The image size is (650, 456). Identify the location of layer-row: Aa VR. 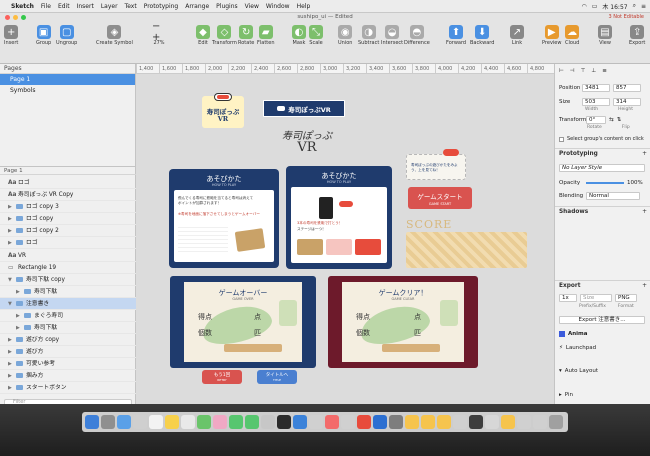
(68, 256).